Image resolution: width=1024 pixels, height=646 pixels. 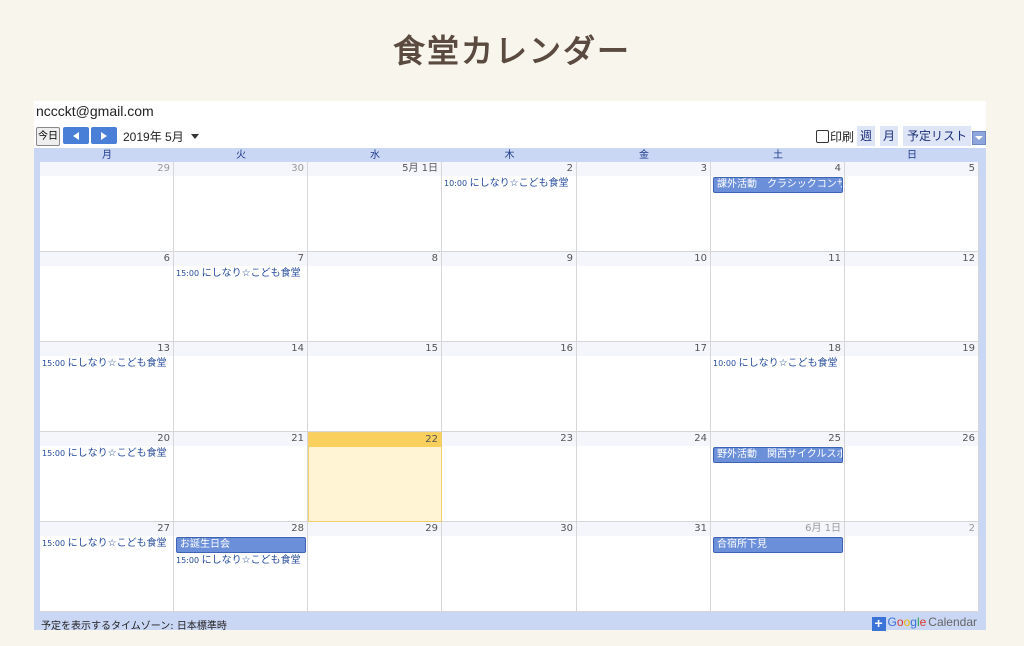 I want to click on all-day-event: お誕生日会, so click(x=241, y=545).